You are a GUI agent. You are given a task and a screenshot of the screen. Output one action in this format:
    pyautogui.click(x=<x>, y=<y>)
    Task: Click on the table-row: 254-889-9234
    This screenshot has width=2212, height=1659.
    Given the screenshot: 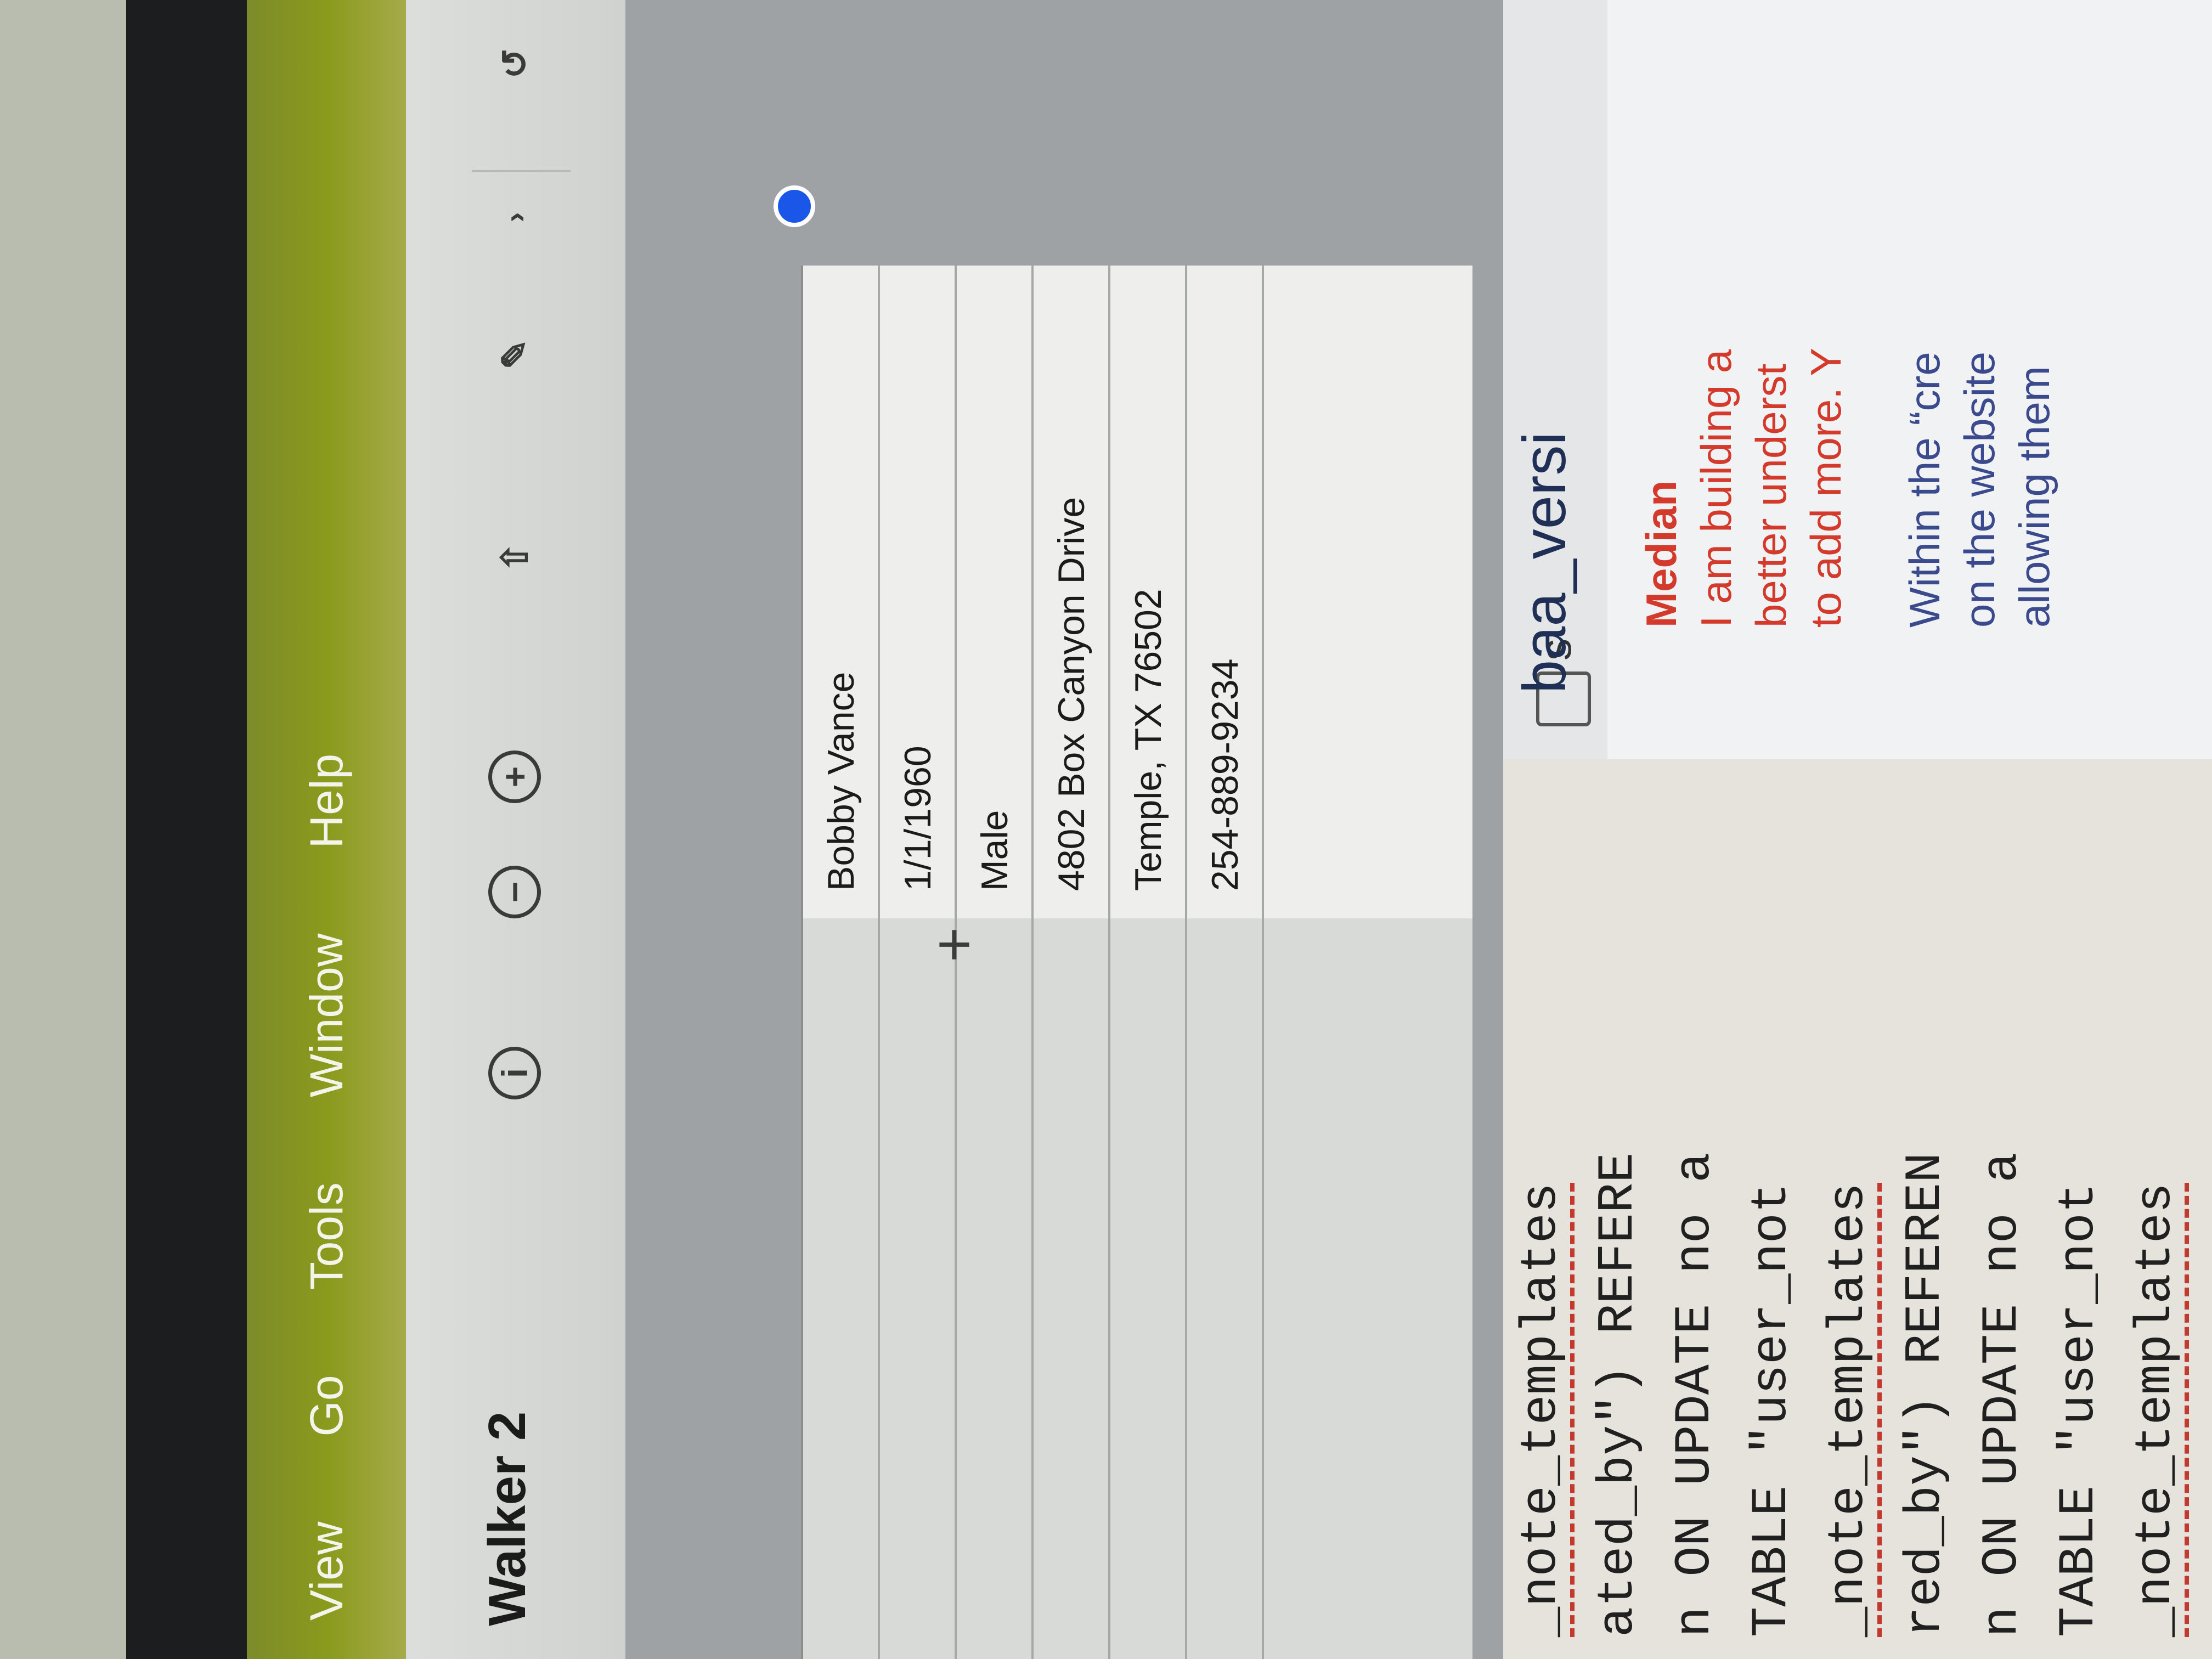 What is the action you would take?
    pyautogui.click(x=1225, y=962)
    